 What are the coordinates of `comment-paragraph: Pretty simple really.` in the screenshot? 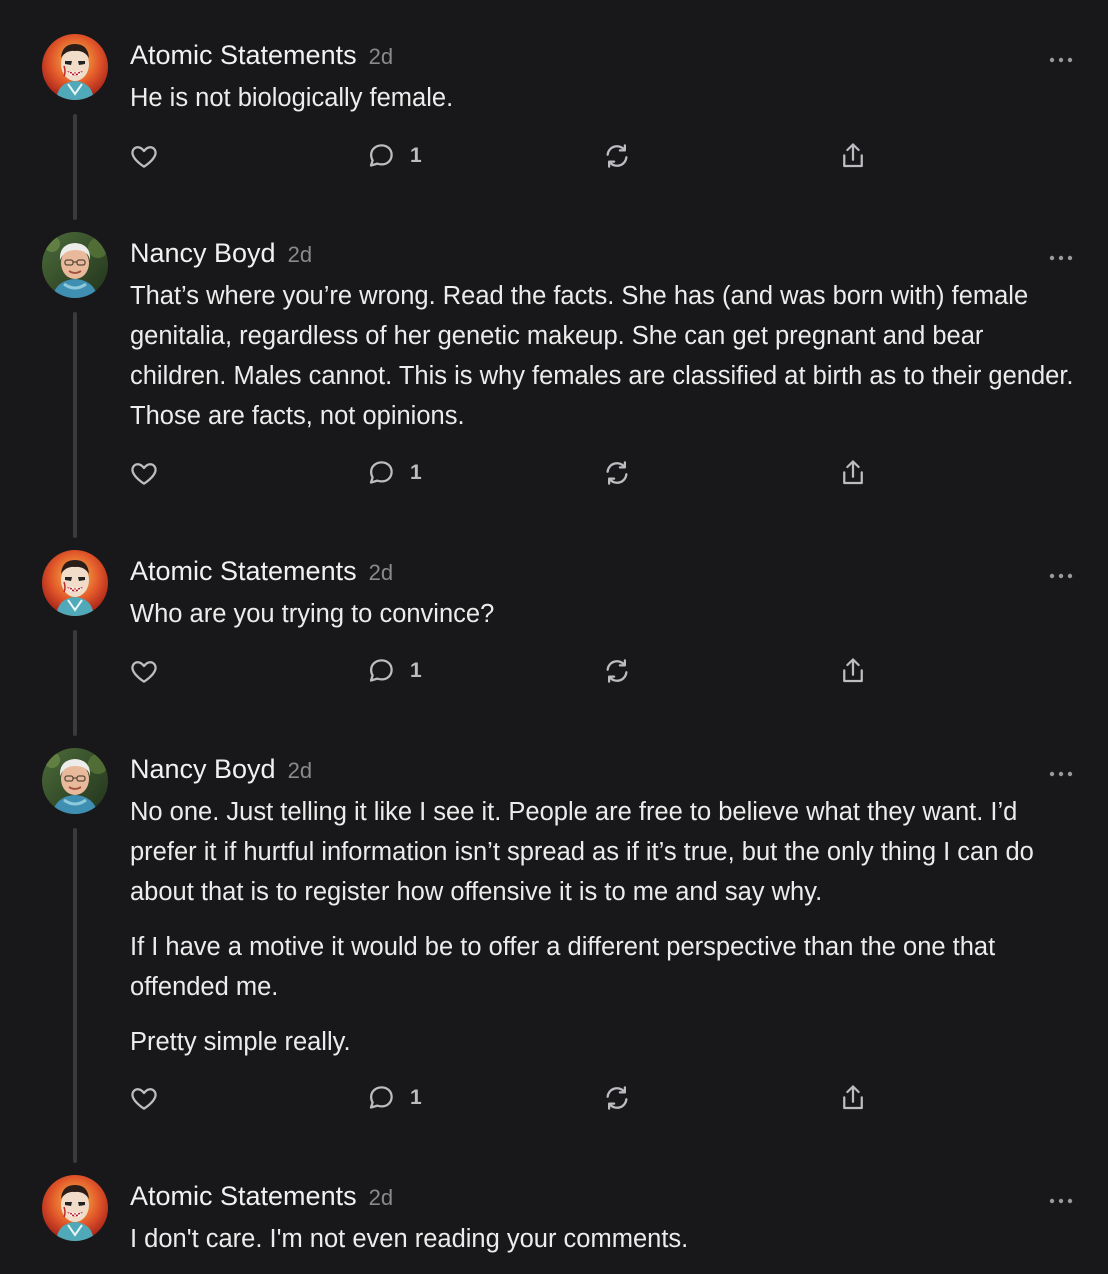 It's located at (240, 1042).